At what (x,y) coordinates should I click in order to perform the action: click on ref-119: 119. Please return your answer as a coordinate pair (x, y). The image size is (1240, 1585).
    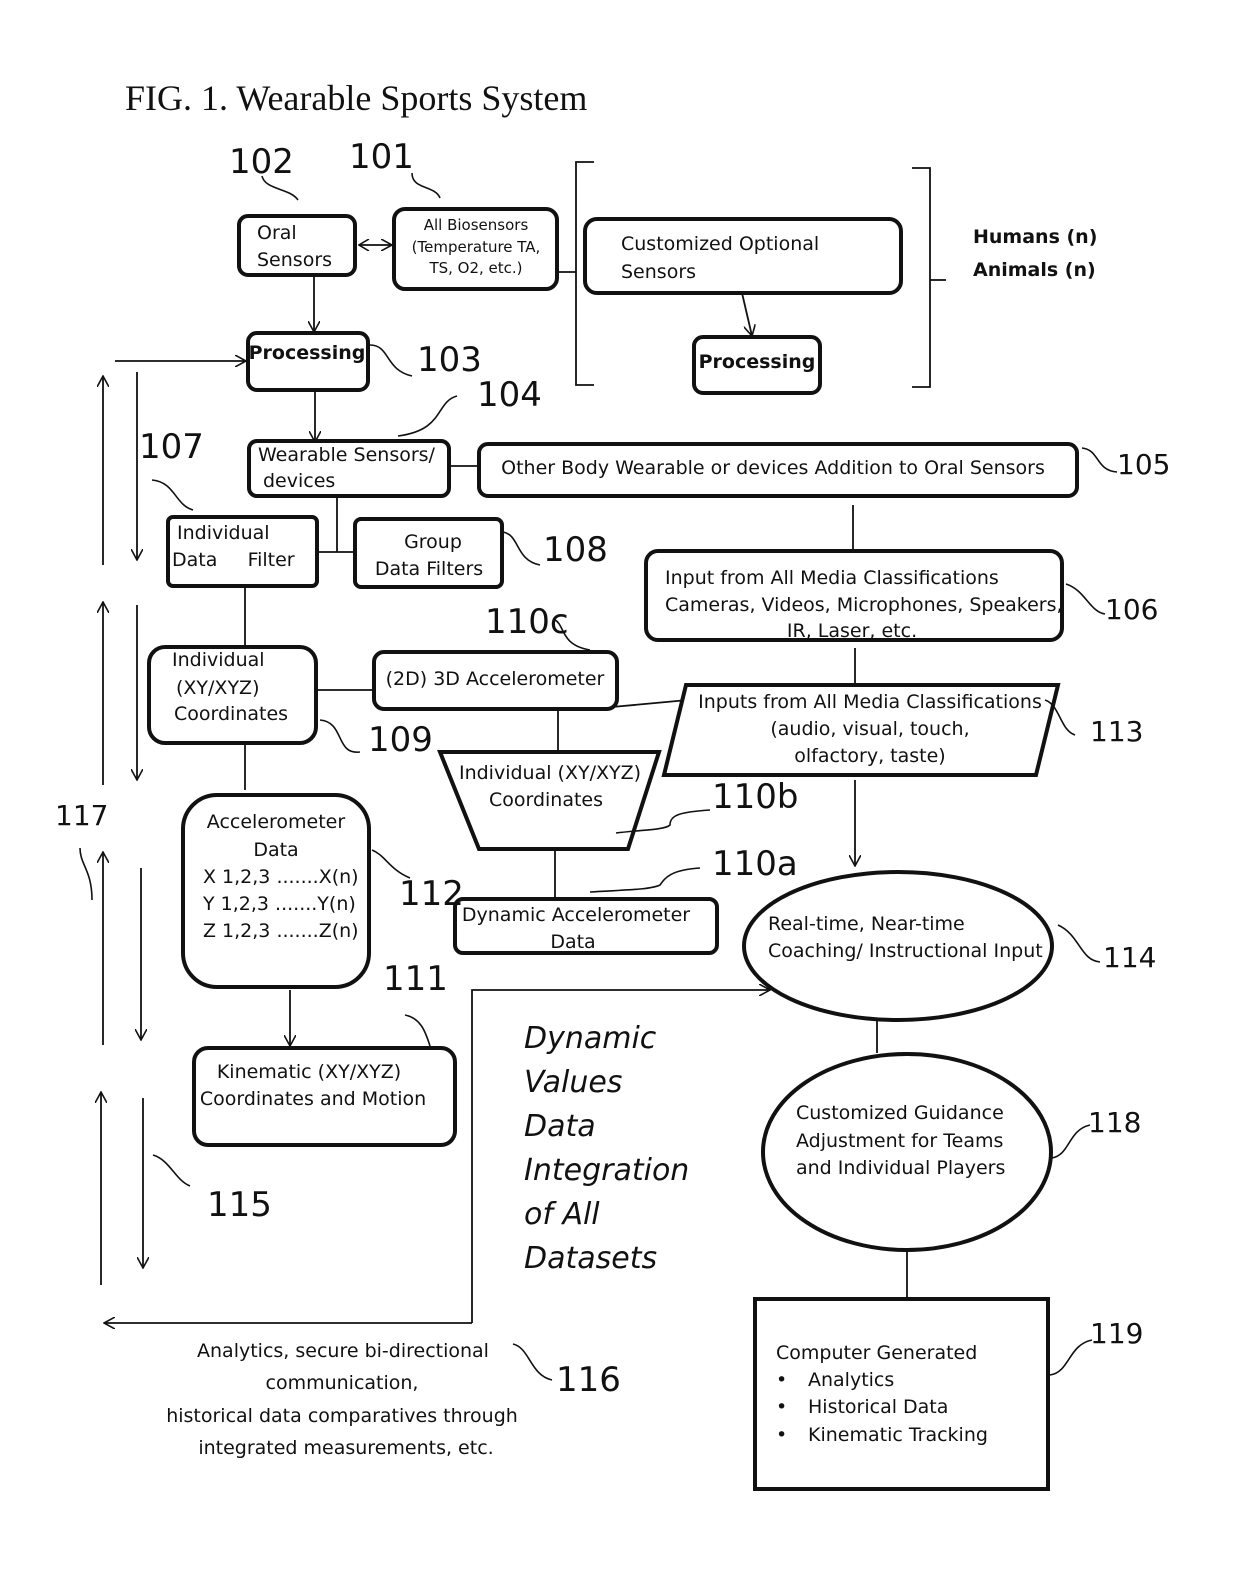
    Looking at the image, I should click on (1116, 1333).